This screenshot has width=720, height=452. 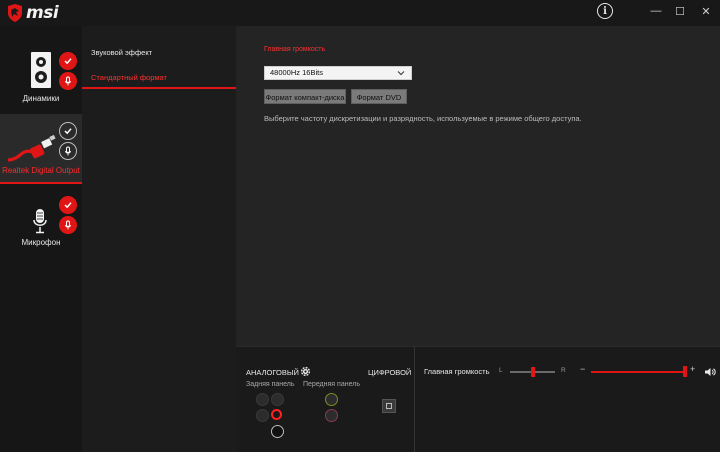 I want to click on volume-speaker-icon, so click(x=710, y=372).